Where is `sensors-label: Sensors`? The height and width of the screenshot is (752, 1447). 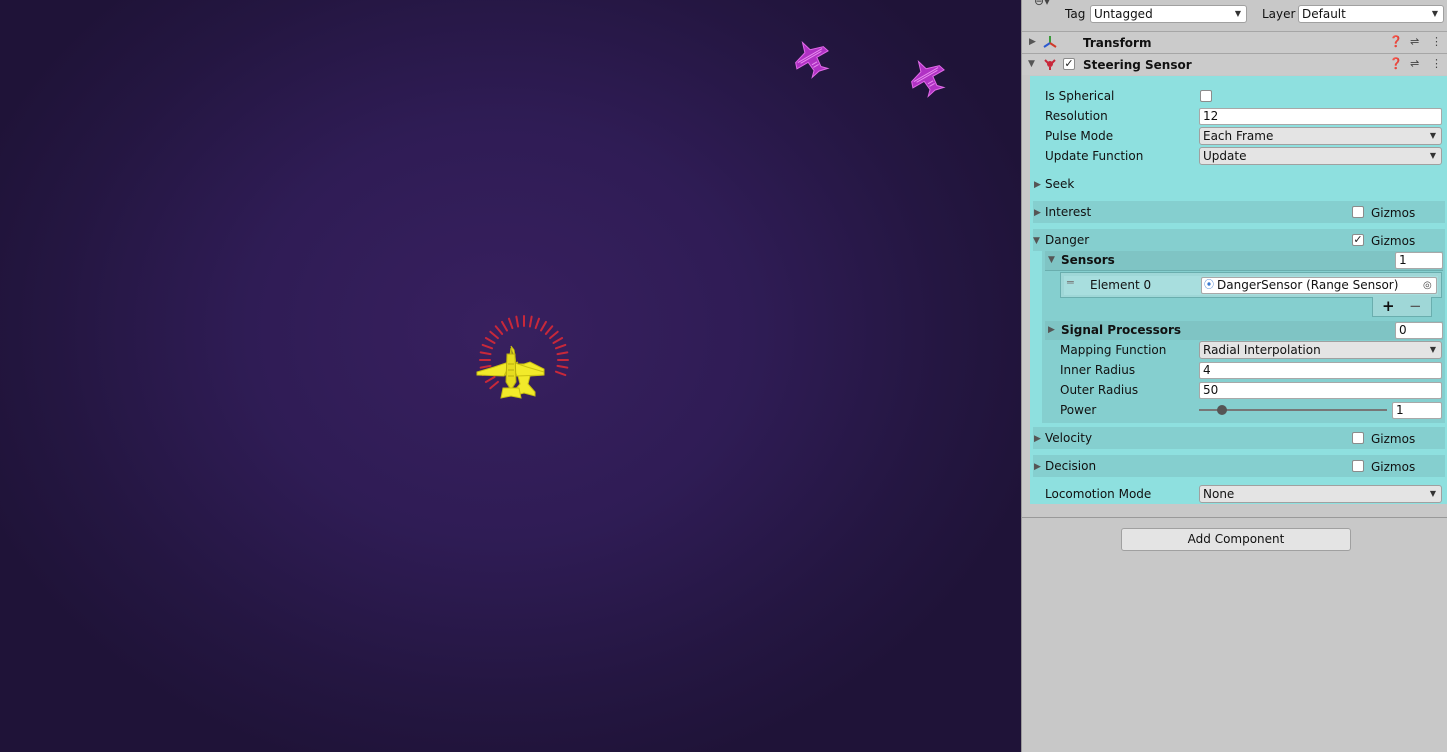
sensors-label: Sensors is located at coordinates (1088, 260).